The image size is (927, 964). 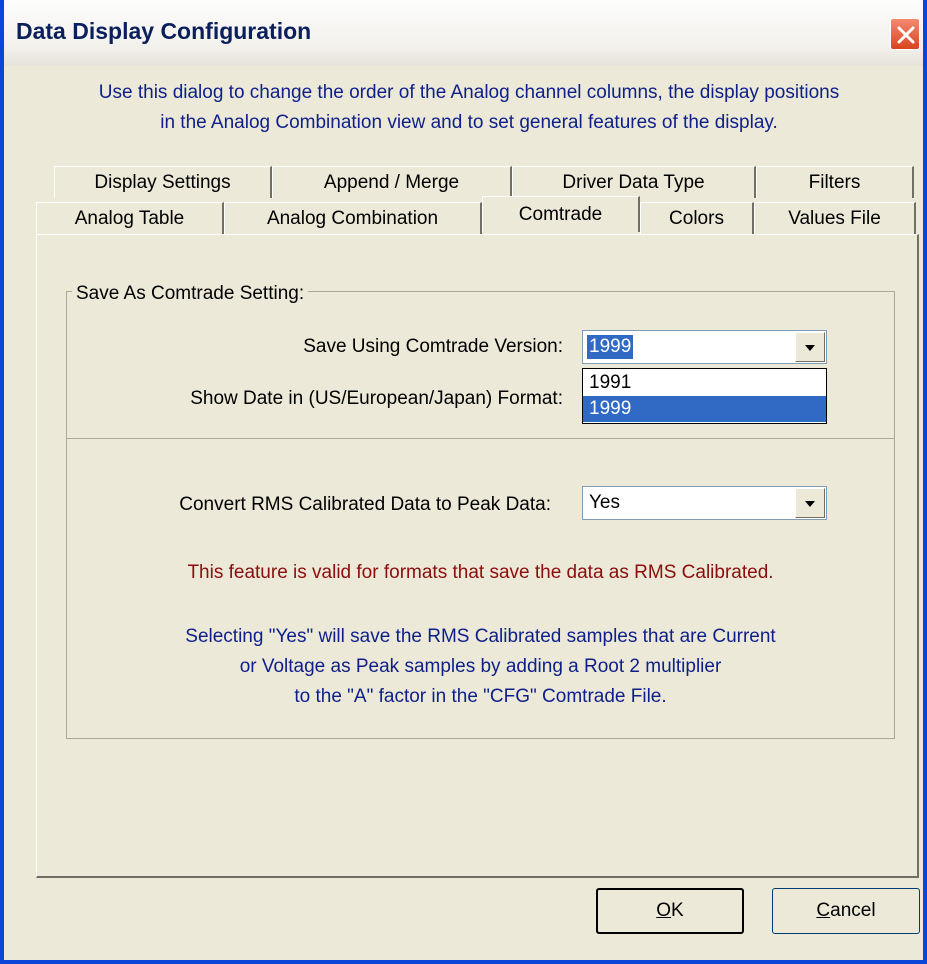 I want to click on title-bar: Data Display Configuration, so click(x=463, y=33).